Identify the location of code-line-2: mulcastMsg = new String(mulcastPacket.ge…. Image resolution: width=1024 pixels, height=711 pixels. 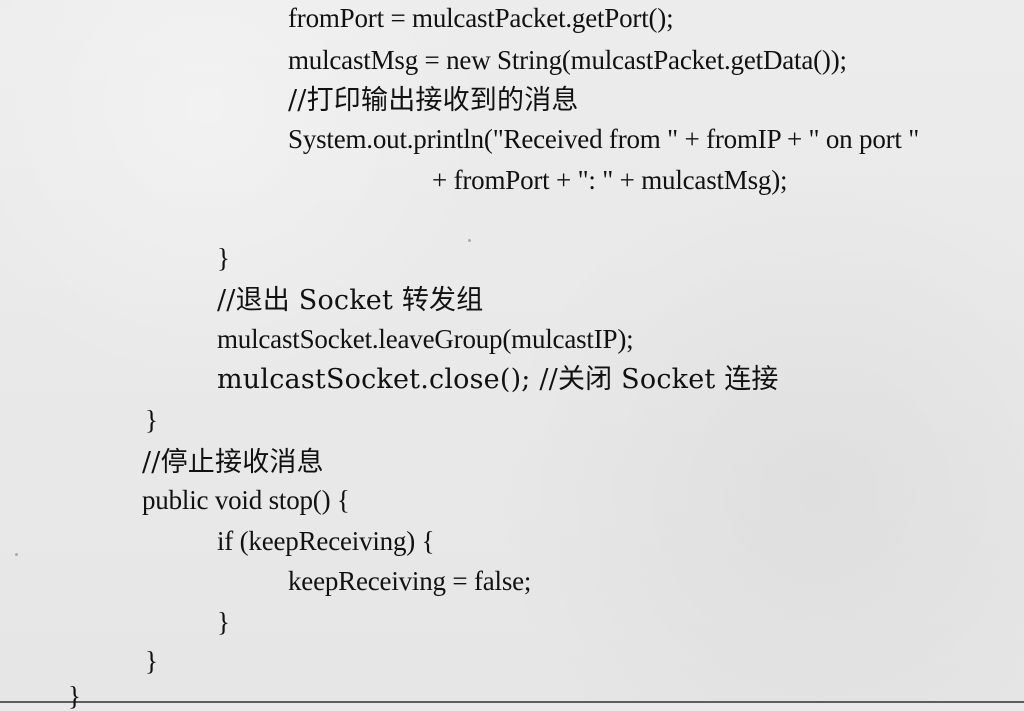
(567, 60).